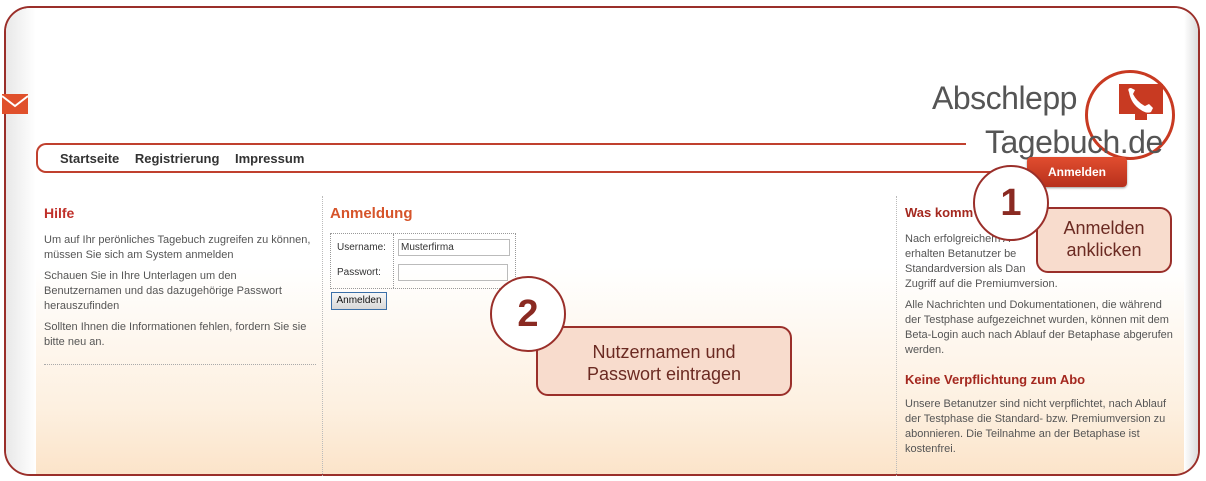  What do you see at coordinates (269, 158) in the screenshot?
I see `nav-item-impressum: Impressum` at bounding box center [269, 158].